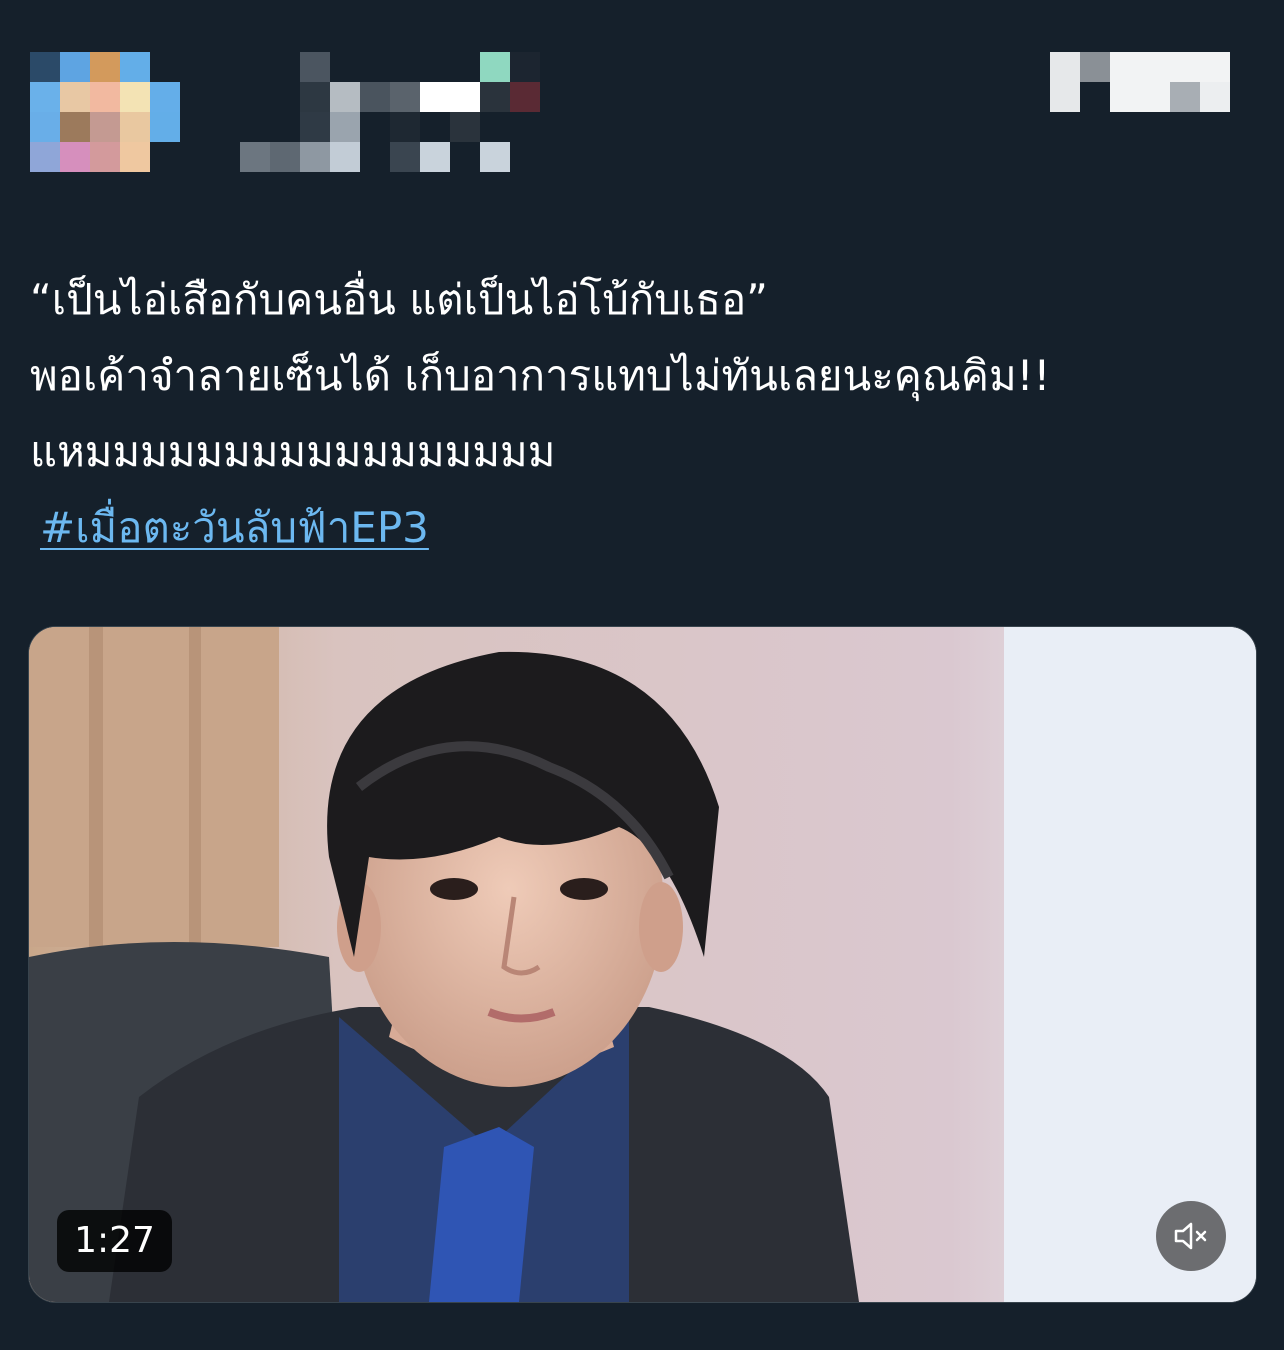  Describe the element at coordinates (1140, 82) in the screenshot. I see `follow-button` at that location.